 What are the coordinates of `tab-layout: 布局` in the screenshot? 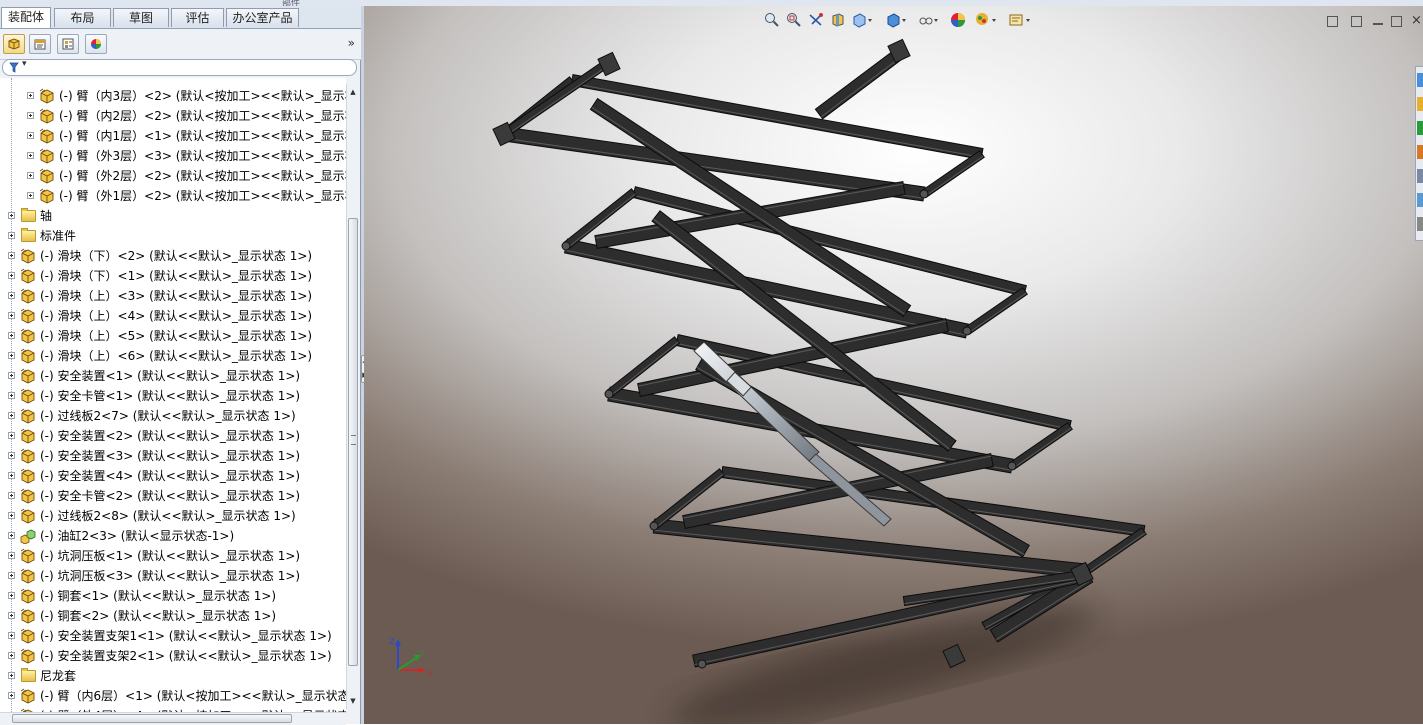 It's located at (82, 17).